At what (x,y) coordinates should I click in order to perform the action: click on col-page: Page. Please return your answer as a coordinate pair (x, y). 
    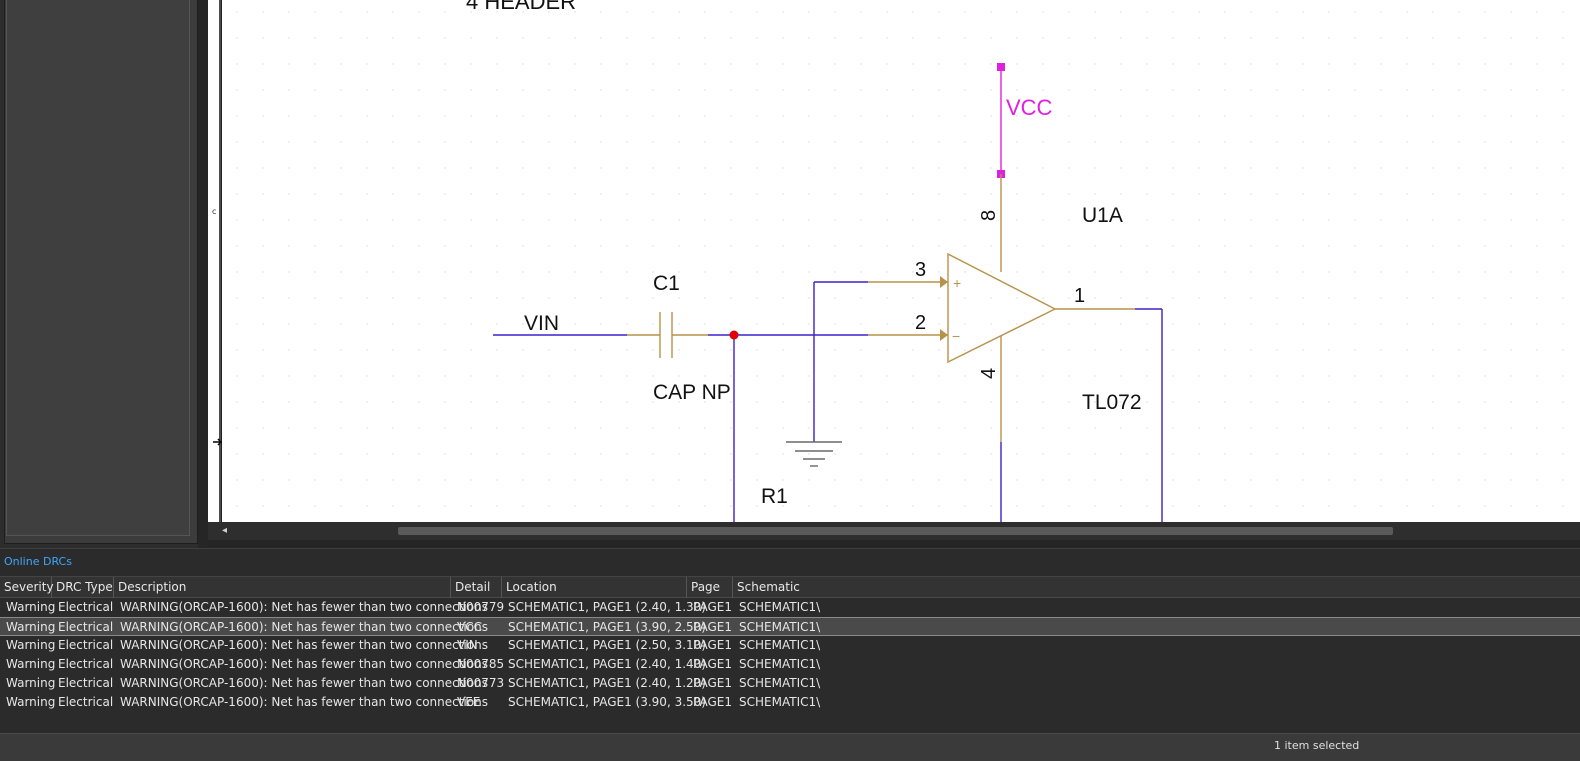
    Looking at the image, I should click on (710, 587).